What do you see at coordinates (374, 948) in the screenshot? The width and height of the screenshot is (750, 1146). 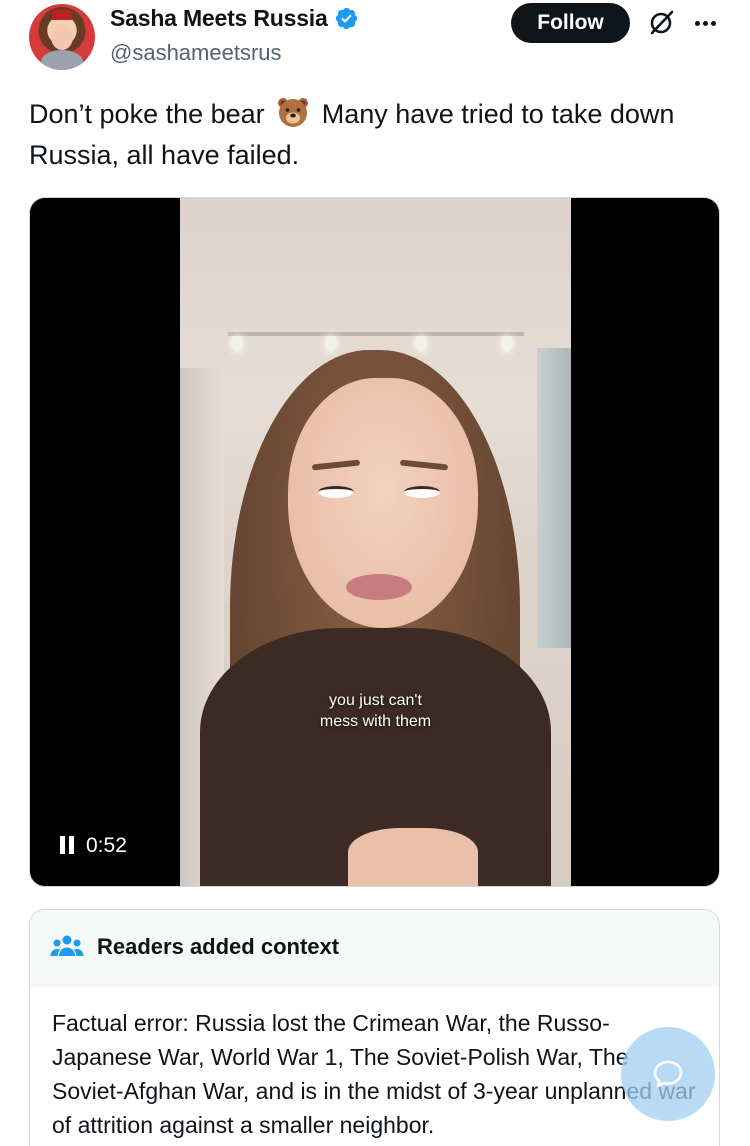 I see `community-note-header: Readers added context` at bounding box center [374, 948].